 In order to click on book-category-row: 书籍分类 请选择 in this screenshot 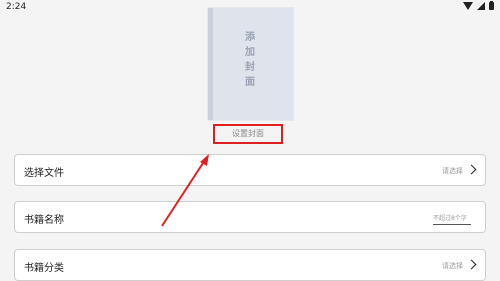, I will do `click(250, 265)`.